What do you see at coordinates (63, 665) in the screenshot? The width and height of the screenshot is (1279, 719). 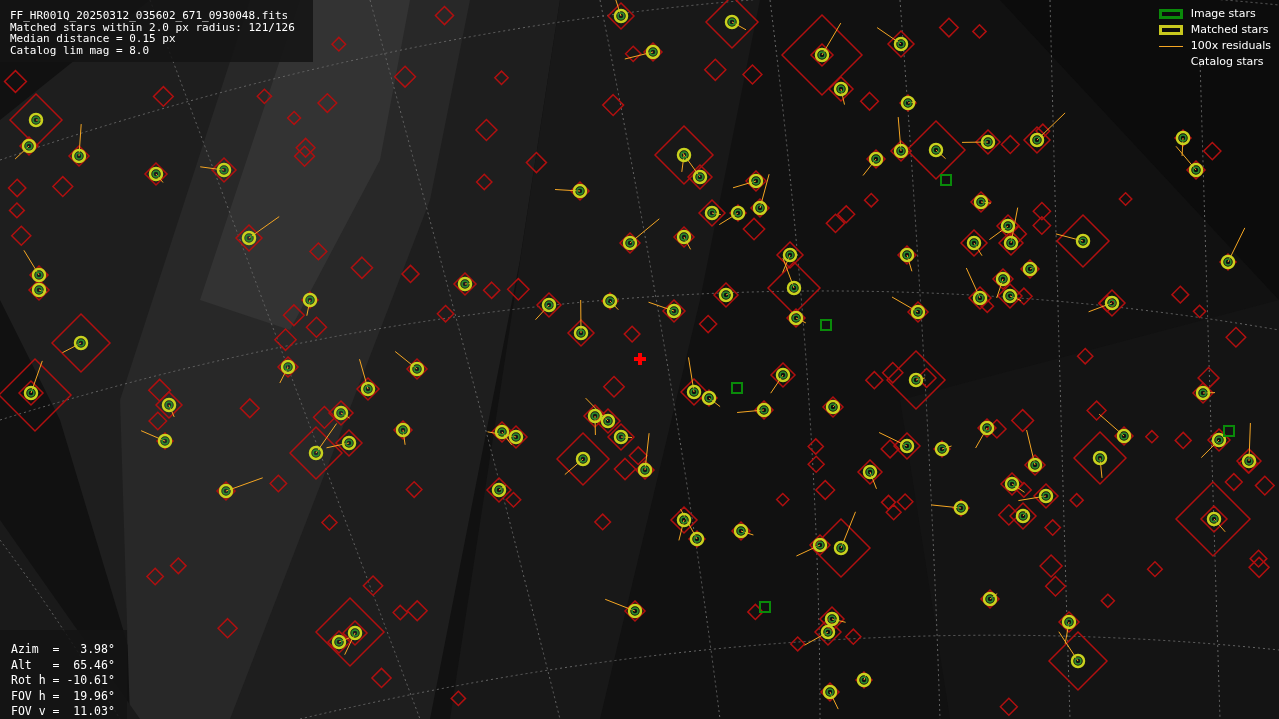 I see `pointing-line: Alt = 65.46°` at bounding box center [63, 665].